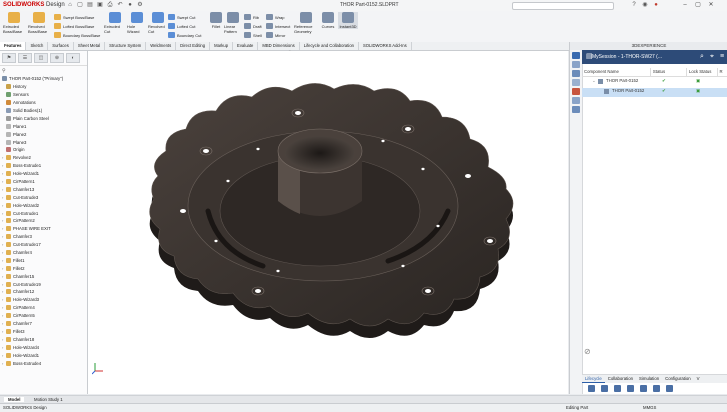  I want to click on intersect-button: Intersect, so click(278, 26).